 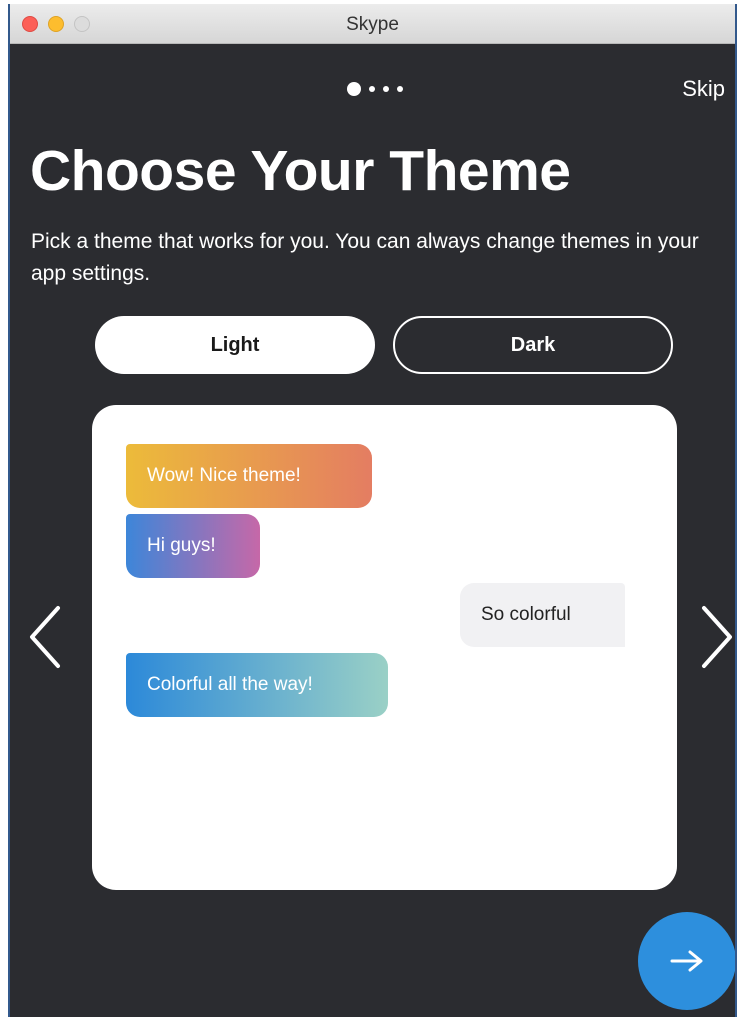 I want to click on page-dot-active, so click(x=354, y=89).